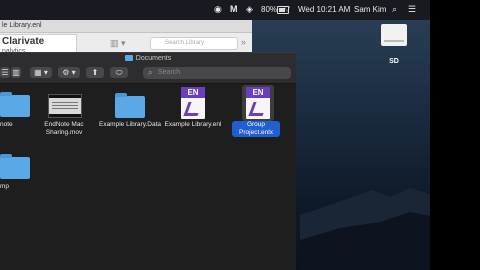 Image resolution: width=480 pixels, height=270 pixels. What do you see at coordinates (126, 26) in the screenshot?
I see `window-title-bar: le Library.enl` at bounding box center [126, 26].